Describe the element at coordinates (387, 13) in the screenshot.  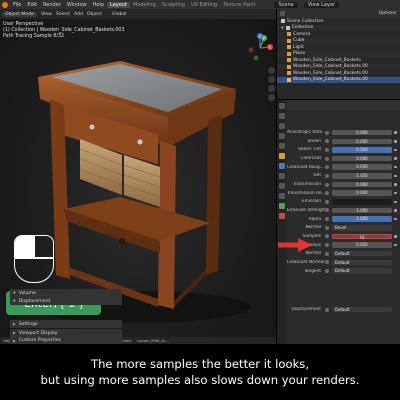
I see `outliner-options-button: Options` at that location.